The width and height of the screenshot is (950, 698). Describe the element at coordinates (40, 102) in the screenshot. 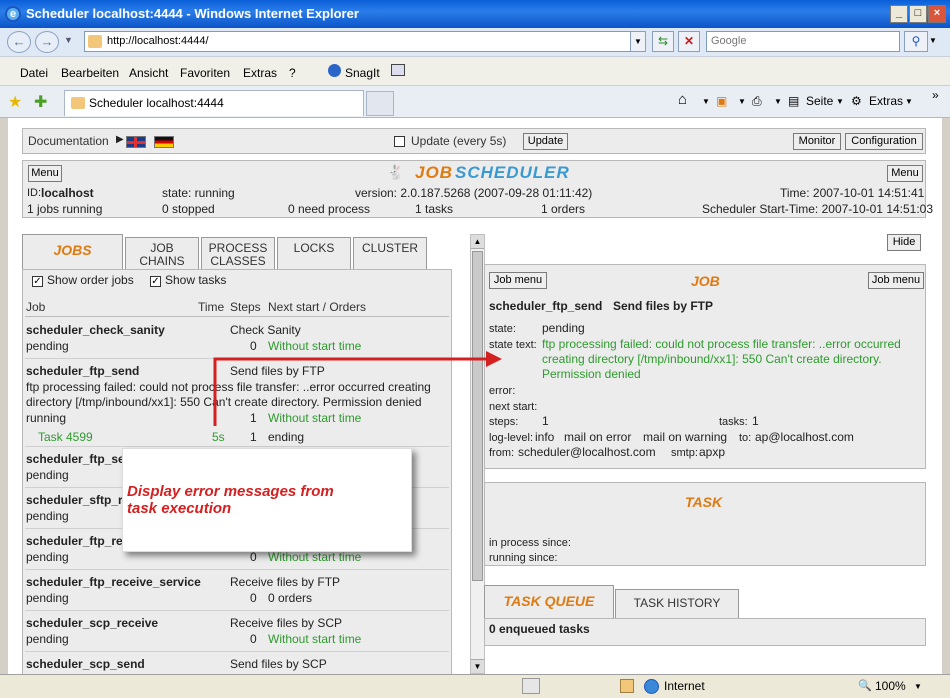

I see `add-favorite-icon: ✚` at that location.